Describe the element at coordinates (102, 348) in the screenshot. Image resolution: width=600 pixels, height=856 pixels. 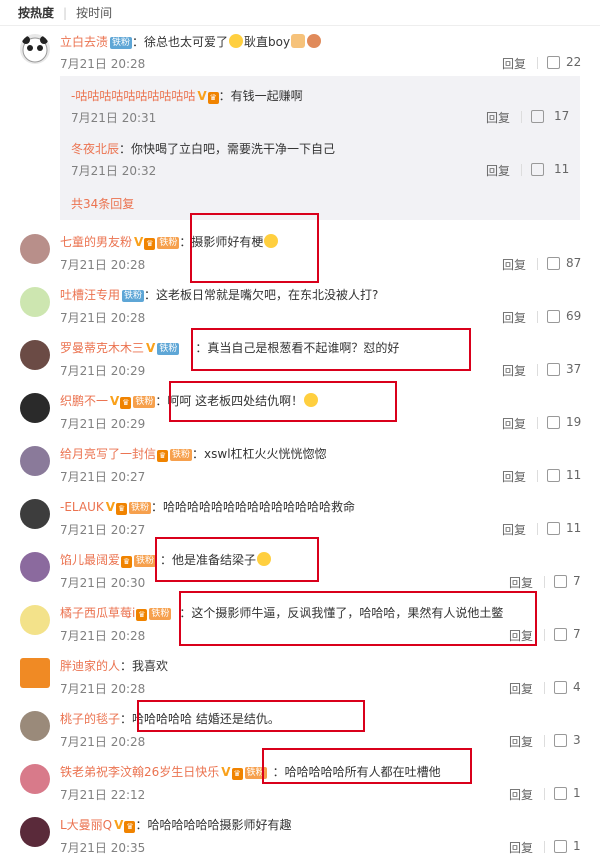
I see `username: 罗曼蒂克木木三` at that location.